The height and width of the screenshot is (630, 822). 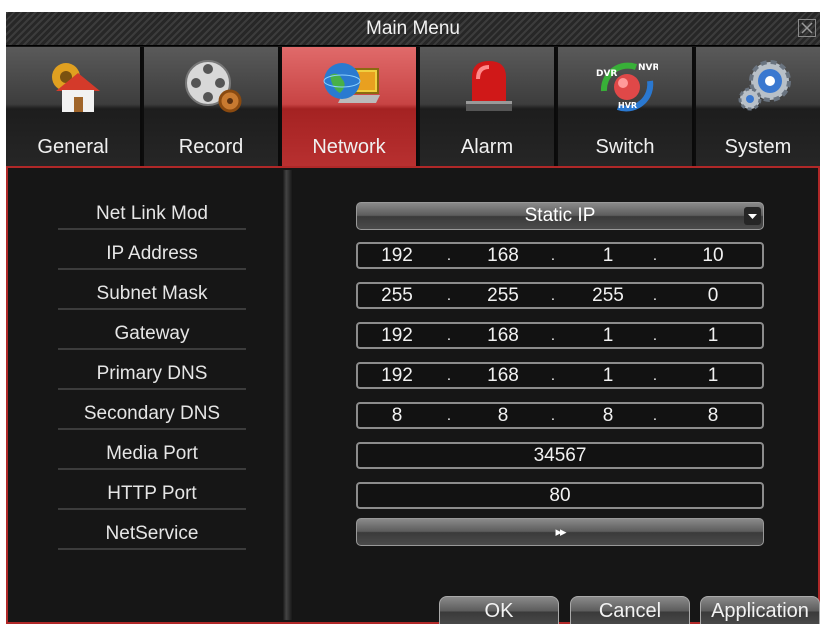 I want to click on secondary-dns-label: Secondary DNS, so click(x=152, y=416).